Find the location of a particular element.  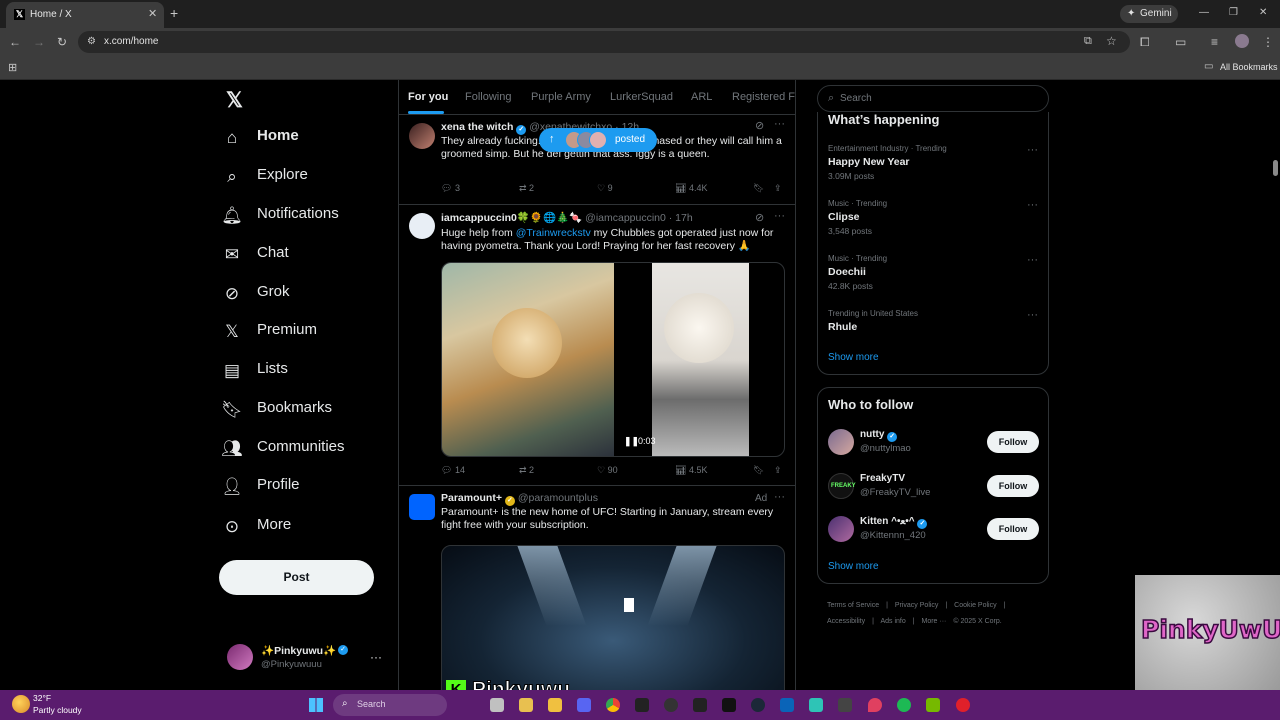

site-info-icon: ⚙ is located at coordinates (91, 41).